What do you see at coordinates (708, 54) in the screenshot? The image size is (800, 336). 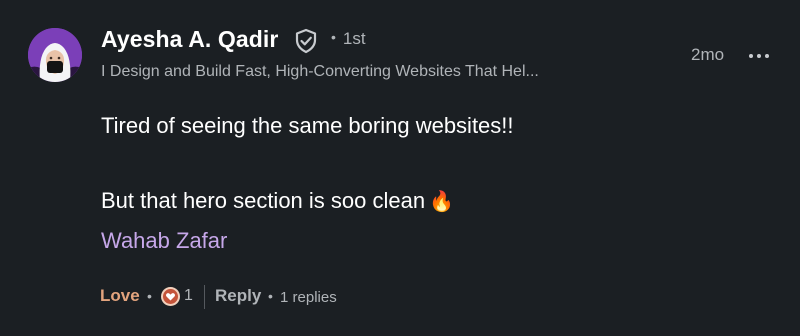 I see `timestamp: 2mo` at bounding box center [708, 54].